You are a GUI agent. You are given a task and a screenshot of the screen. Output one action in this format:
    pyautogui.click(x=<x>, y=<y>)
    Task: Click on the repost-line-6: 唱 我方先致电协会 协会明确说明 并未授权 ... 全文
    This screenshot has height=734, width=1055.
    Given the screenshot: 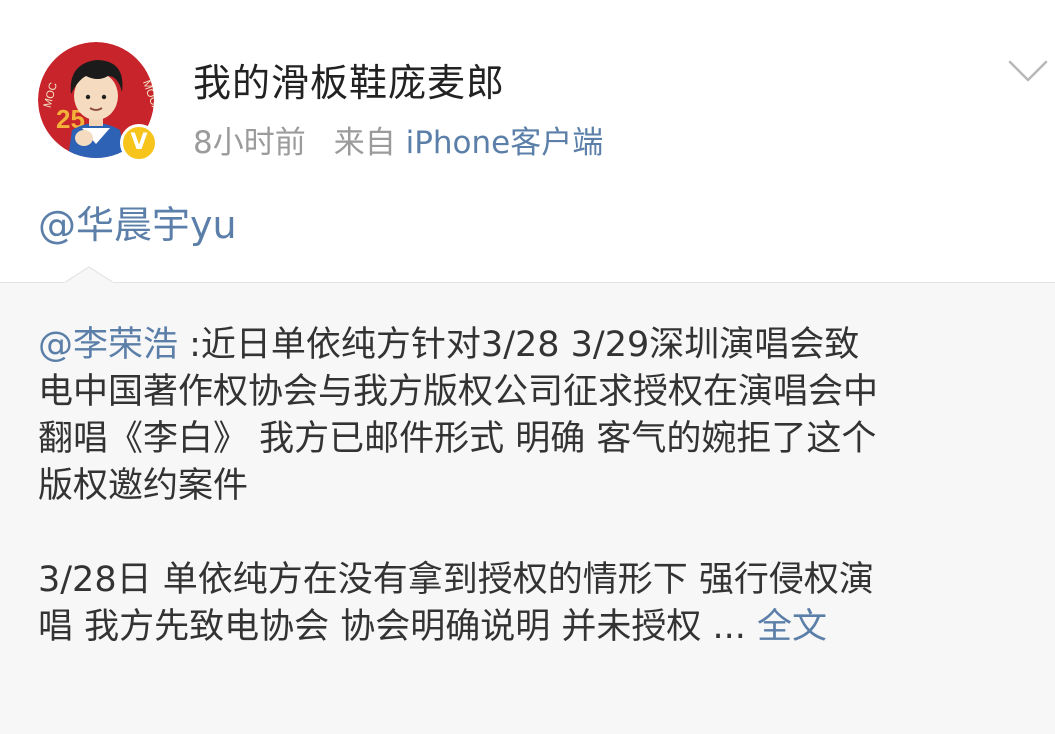 What is the action you would take?
    pyautogui.click(x=538, y=627)
    